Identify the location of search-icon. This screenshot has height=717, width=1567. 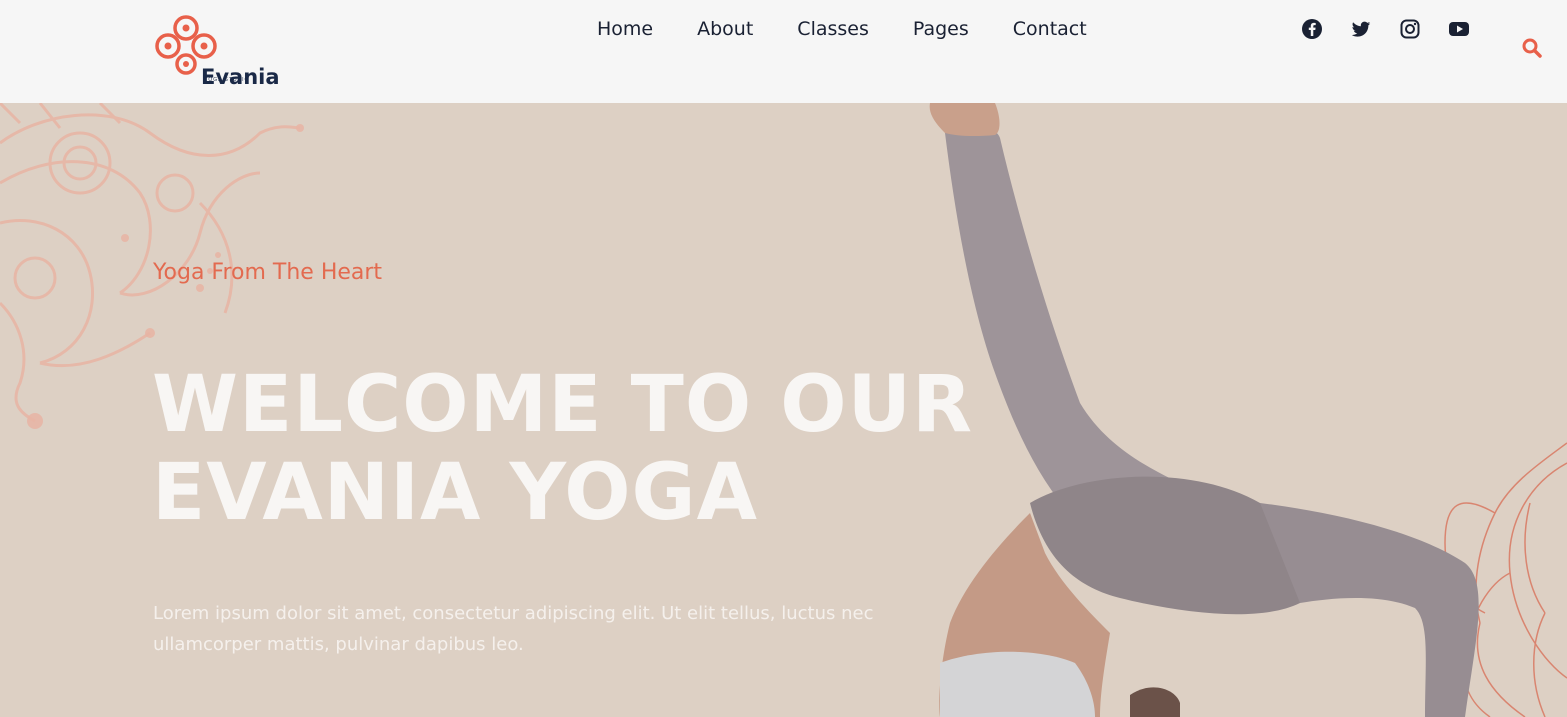
(1532, 48).